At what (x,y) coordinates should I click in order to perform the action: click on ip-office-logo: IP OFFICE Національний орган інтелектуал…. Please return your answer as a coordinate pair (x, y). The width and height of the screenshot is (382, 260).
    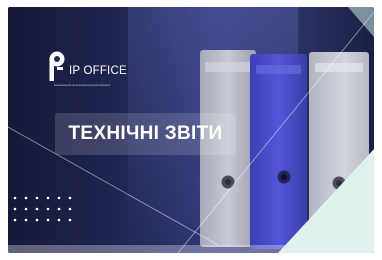
    Looking at the image, I should click on (94, 76).